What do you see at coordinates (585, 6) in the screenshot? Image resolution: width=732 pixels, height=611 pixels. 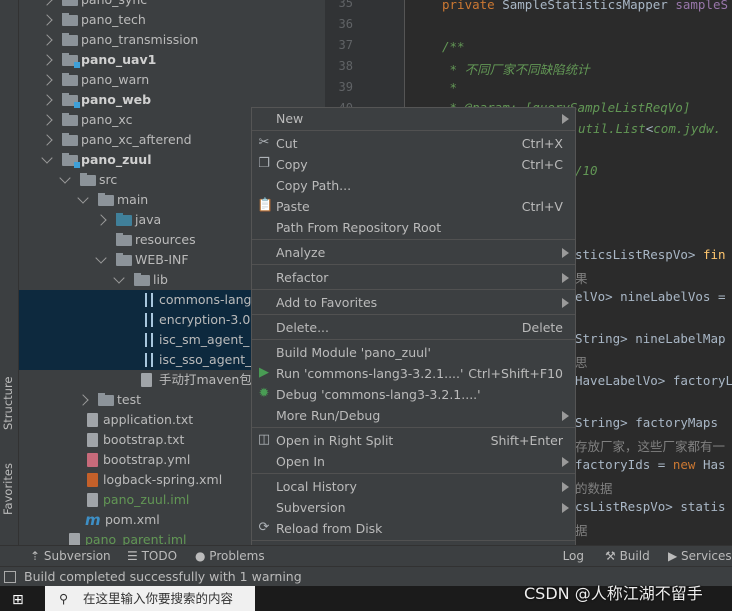 I see `code-line: private SampleStatisticsMapper sampleS` at bounding box center [585, 6].